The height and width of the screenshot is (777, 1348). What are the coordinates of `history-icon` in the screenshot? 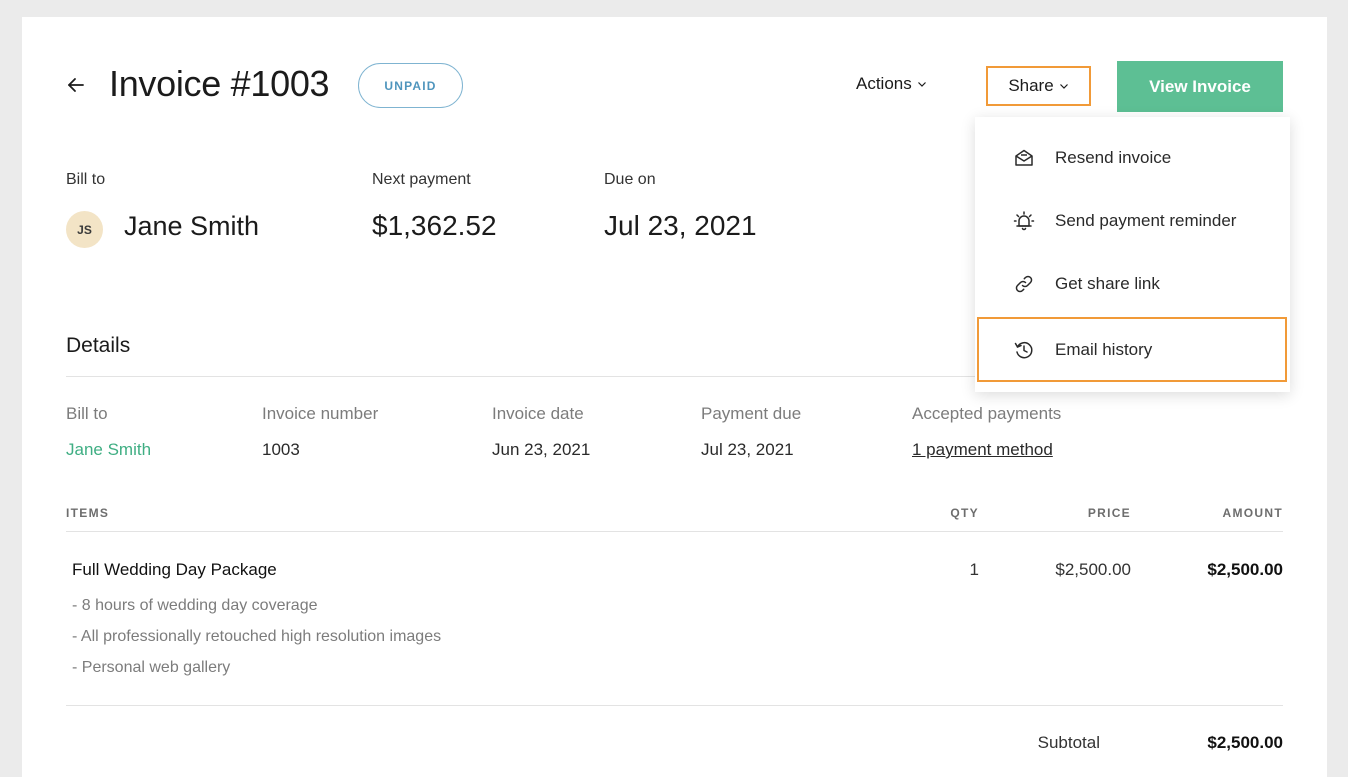 It's located at (1024, 350).